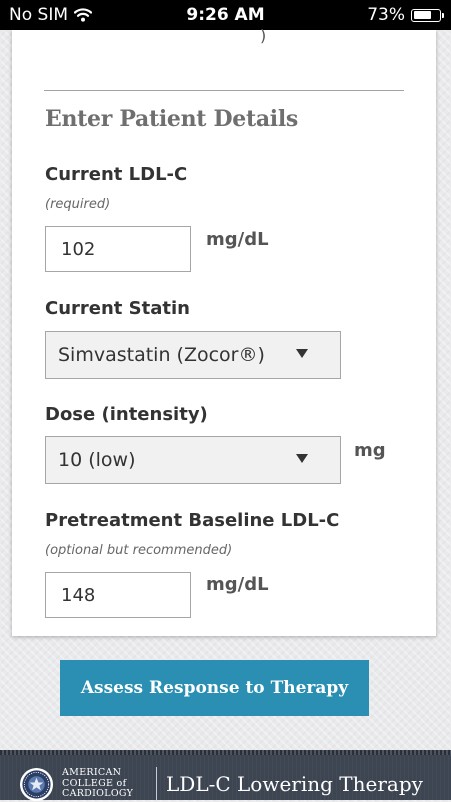  What do you see at coordinates (117, 308) in the screenshot?
I see `statin-label: Current Statin` at bounding box center [117, 308].